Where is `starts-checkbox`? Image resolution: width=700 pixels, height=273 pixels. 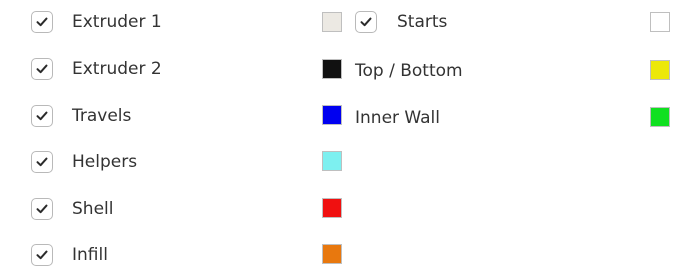
starts-checkbox is located at coordinates (366, 22).